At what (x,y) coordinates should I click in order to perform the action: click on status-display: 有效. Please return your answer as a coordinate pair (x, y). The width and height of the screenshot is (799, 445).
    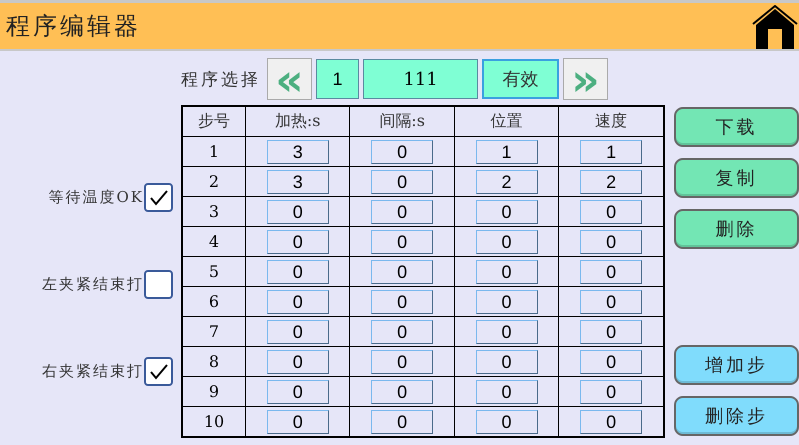
    Looking at the image, I should click on (520, 79).